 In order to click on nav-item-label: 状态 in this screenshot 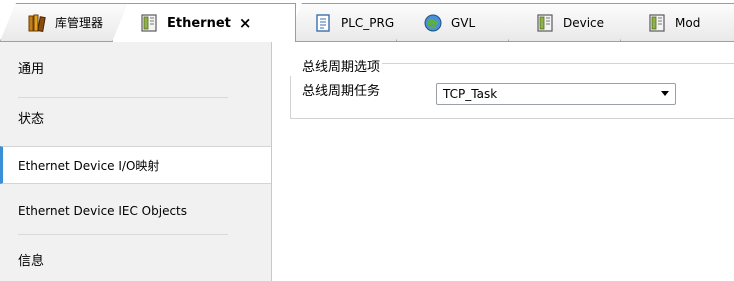, I will do `click(31, 119)`.